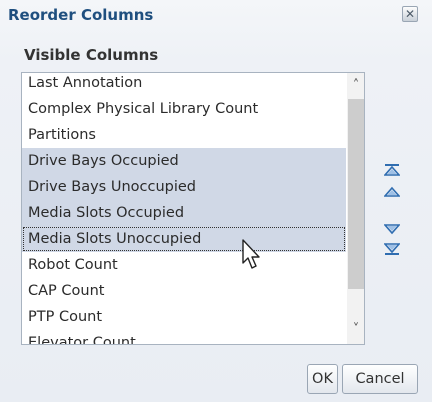 This screenshot has width=432, height=402. I want to click on column-list-item: Elevator Count, so click(184, 337).